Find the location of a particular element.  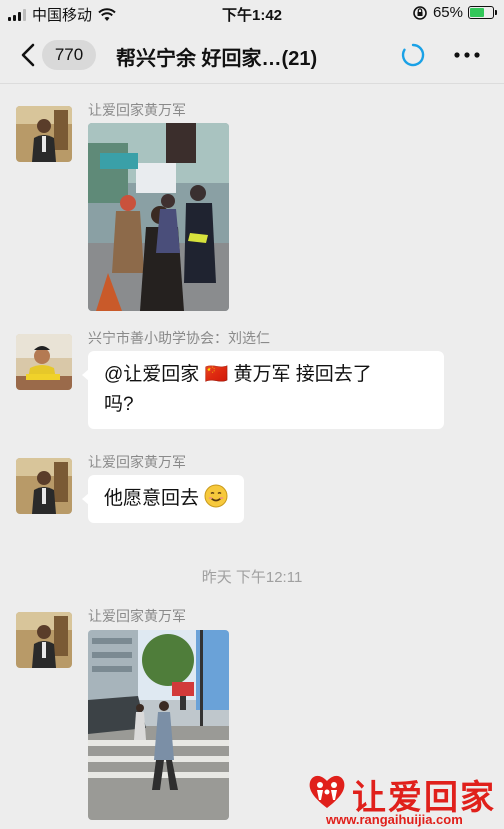

smile-emoji-icon is located at coordinates (216, 496).